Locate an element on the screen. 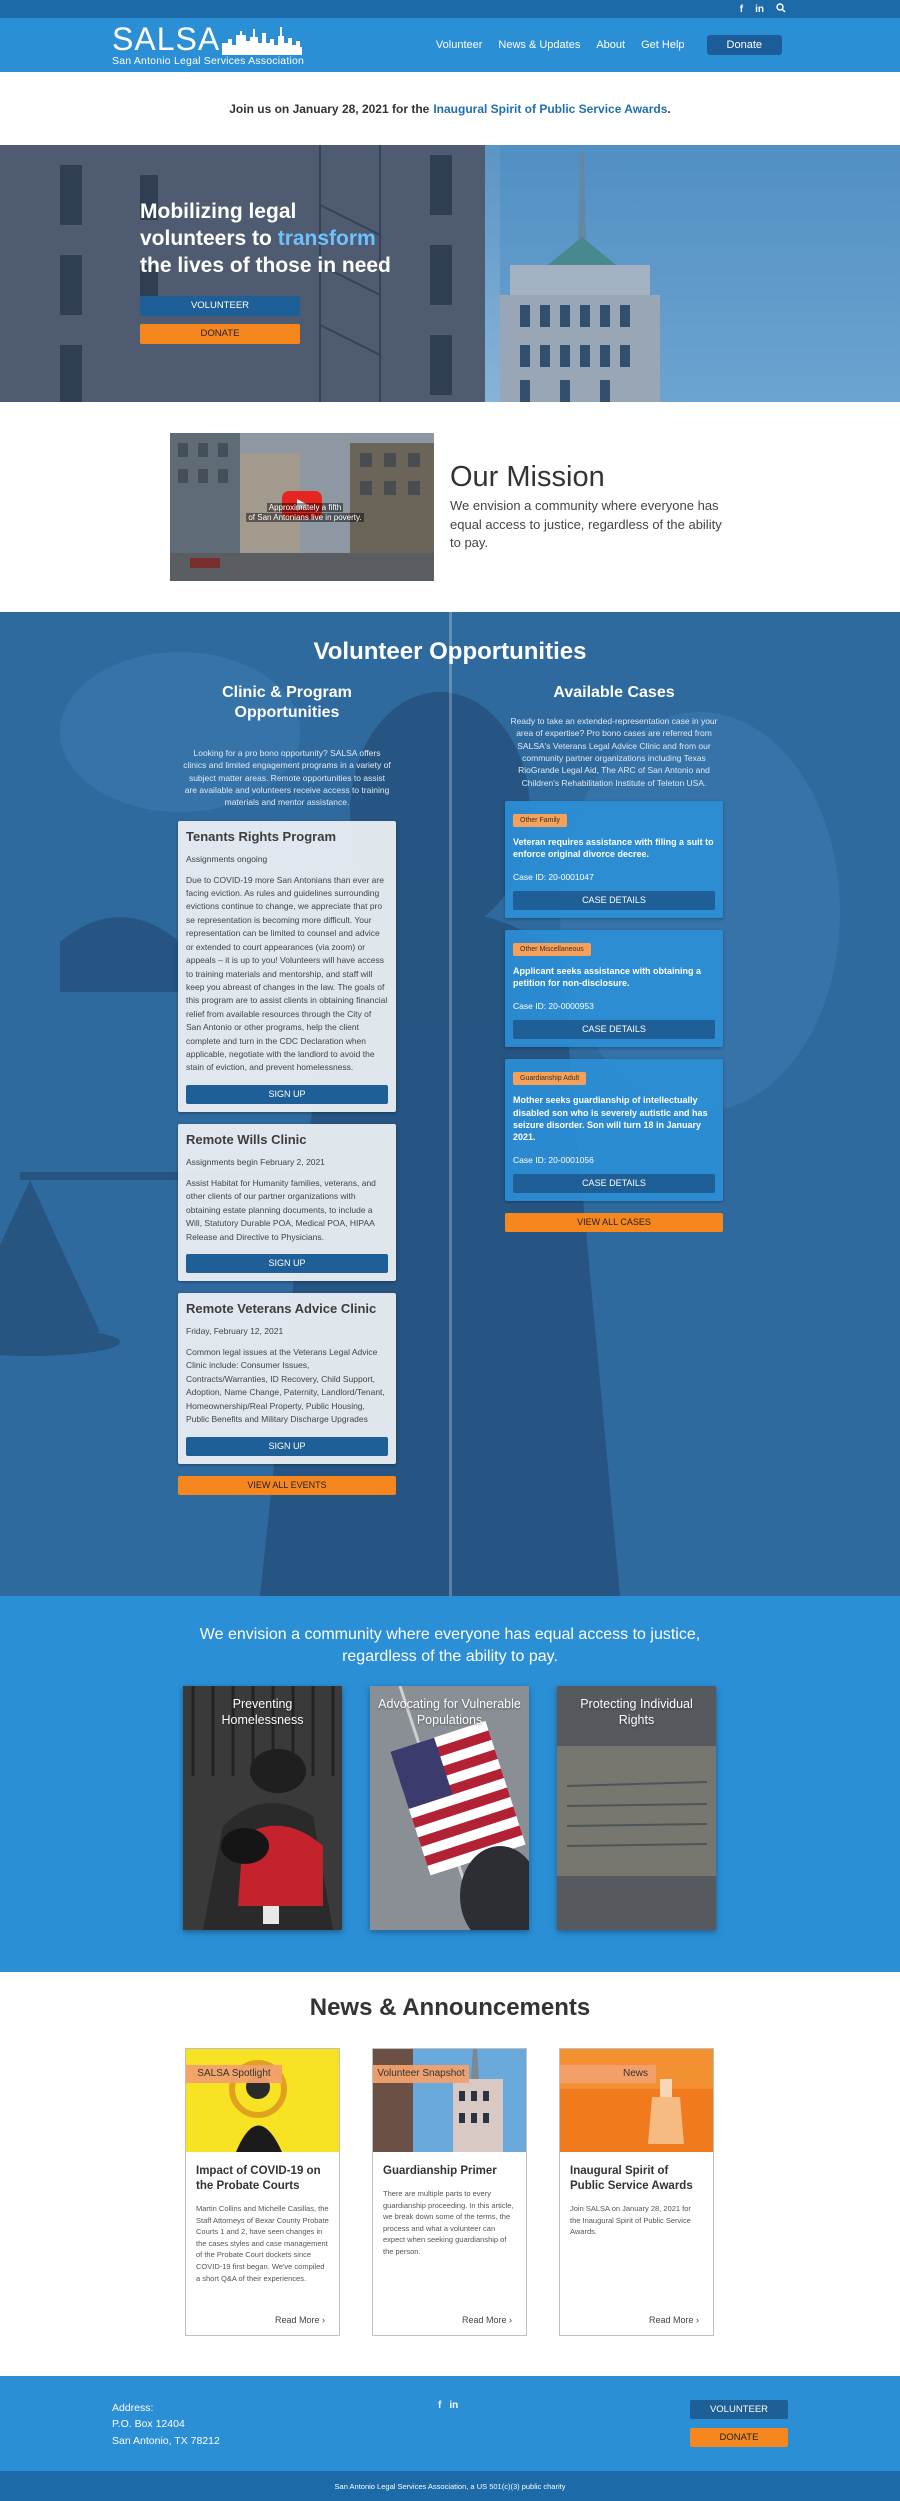  event-date: Assignments begin February 2, 2021 is located at coordinates (255, 1161).